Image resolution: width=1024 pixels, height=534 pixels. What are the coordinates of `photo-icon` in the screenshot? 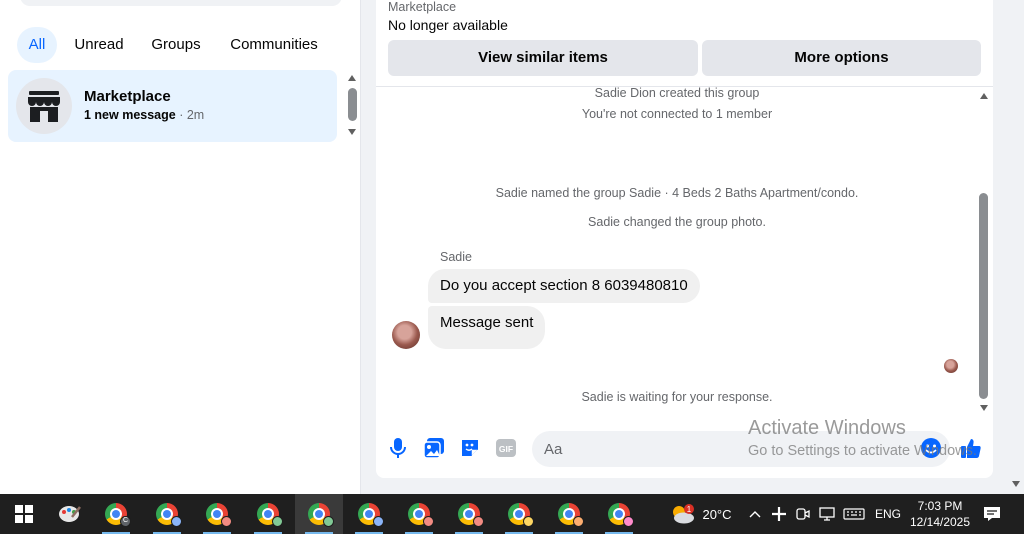 It's located at (434, 448).